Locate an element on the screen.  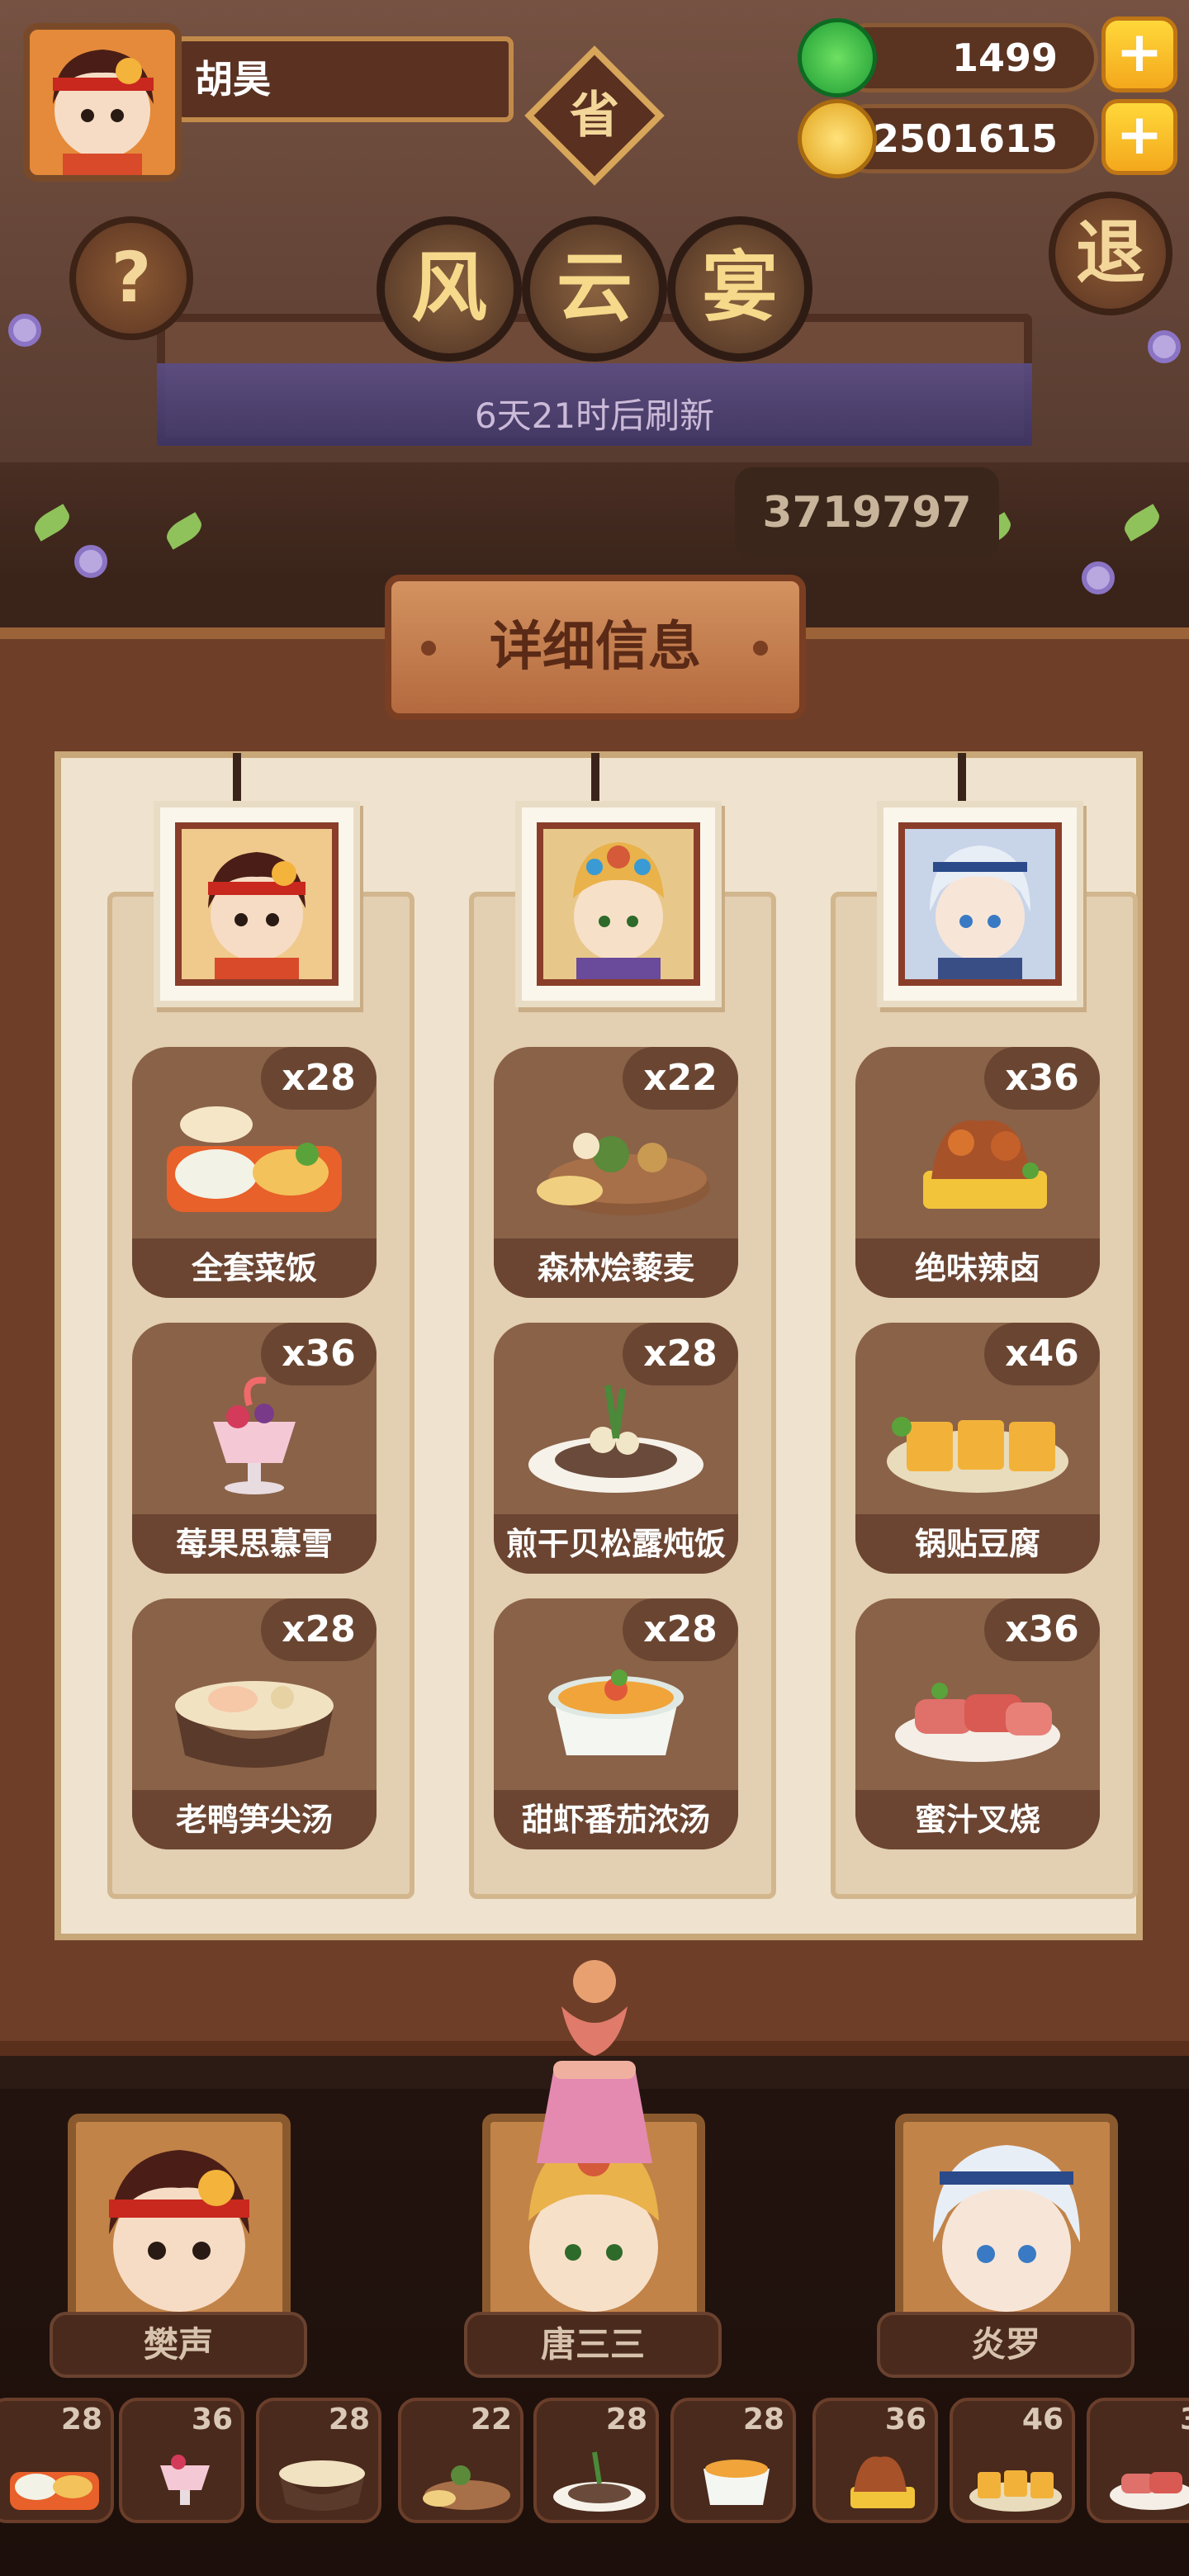
dish-name: 全套菜饭 is located at coordinates (254, 1268).